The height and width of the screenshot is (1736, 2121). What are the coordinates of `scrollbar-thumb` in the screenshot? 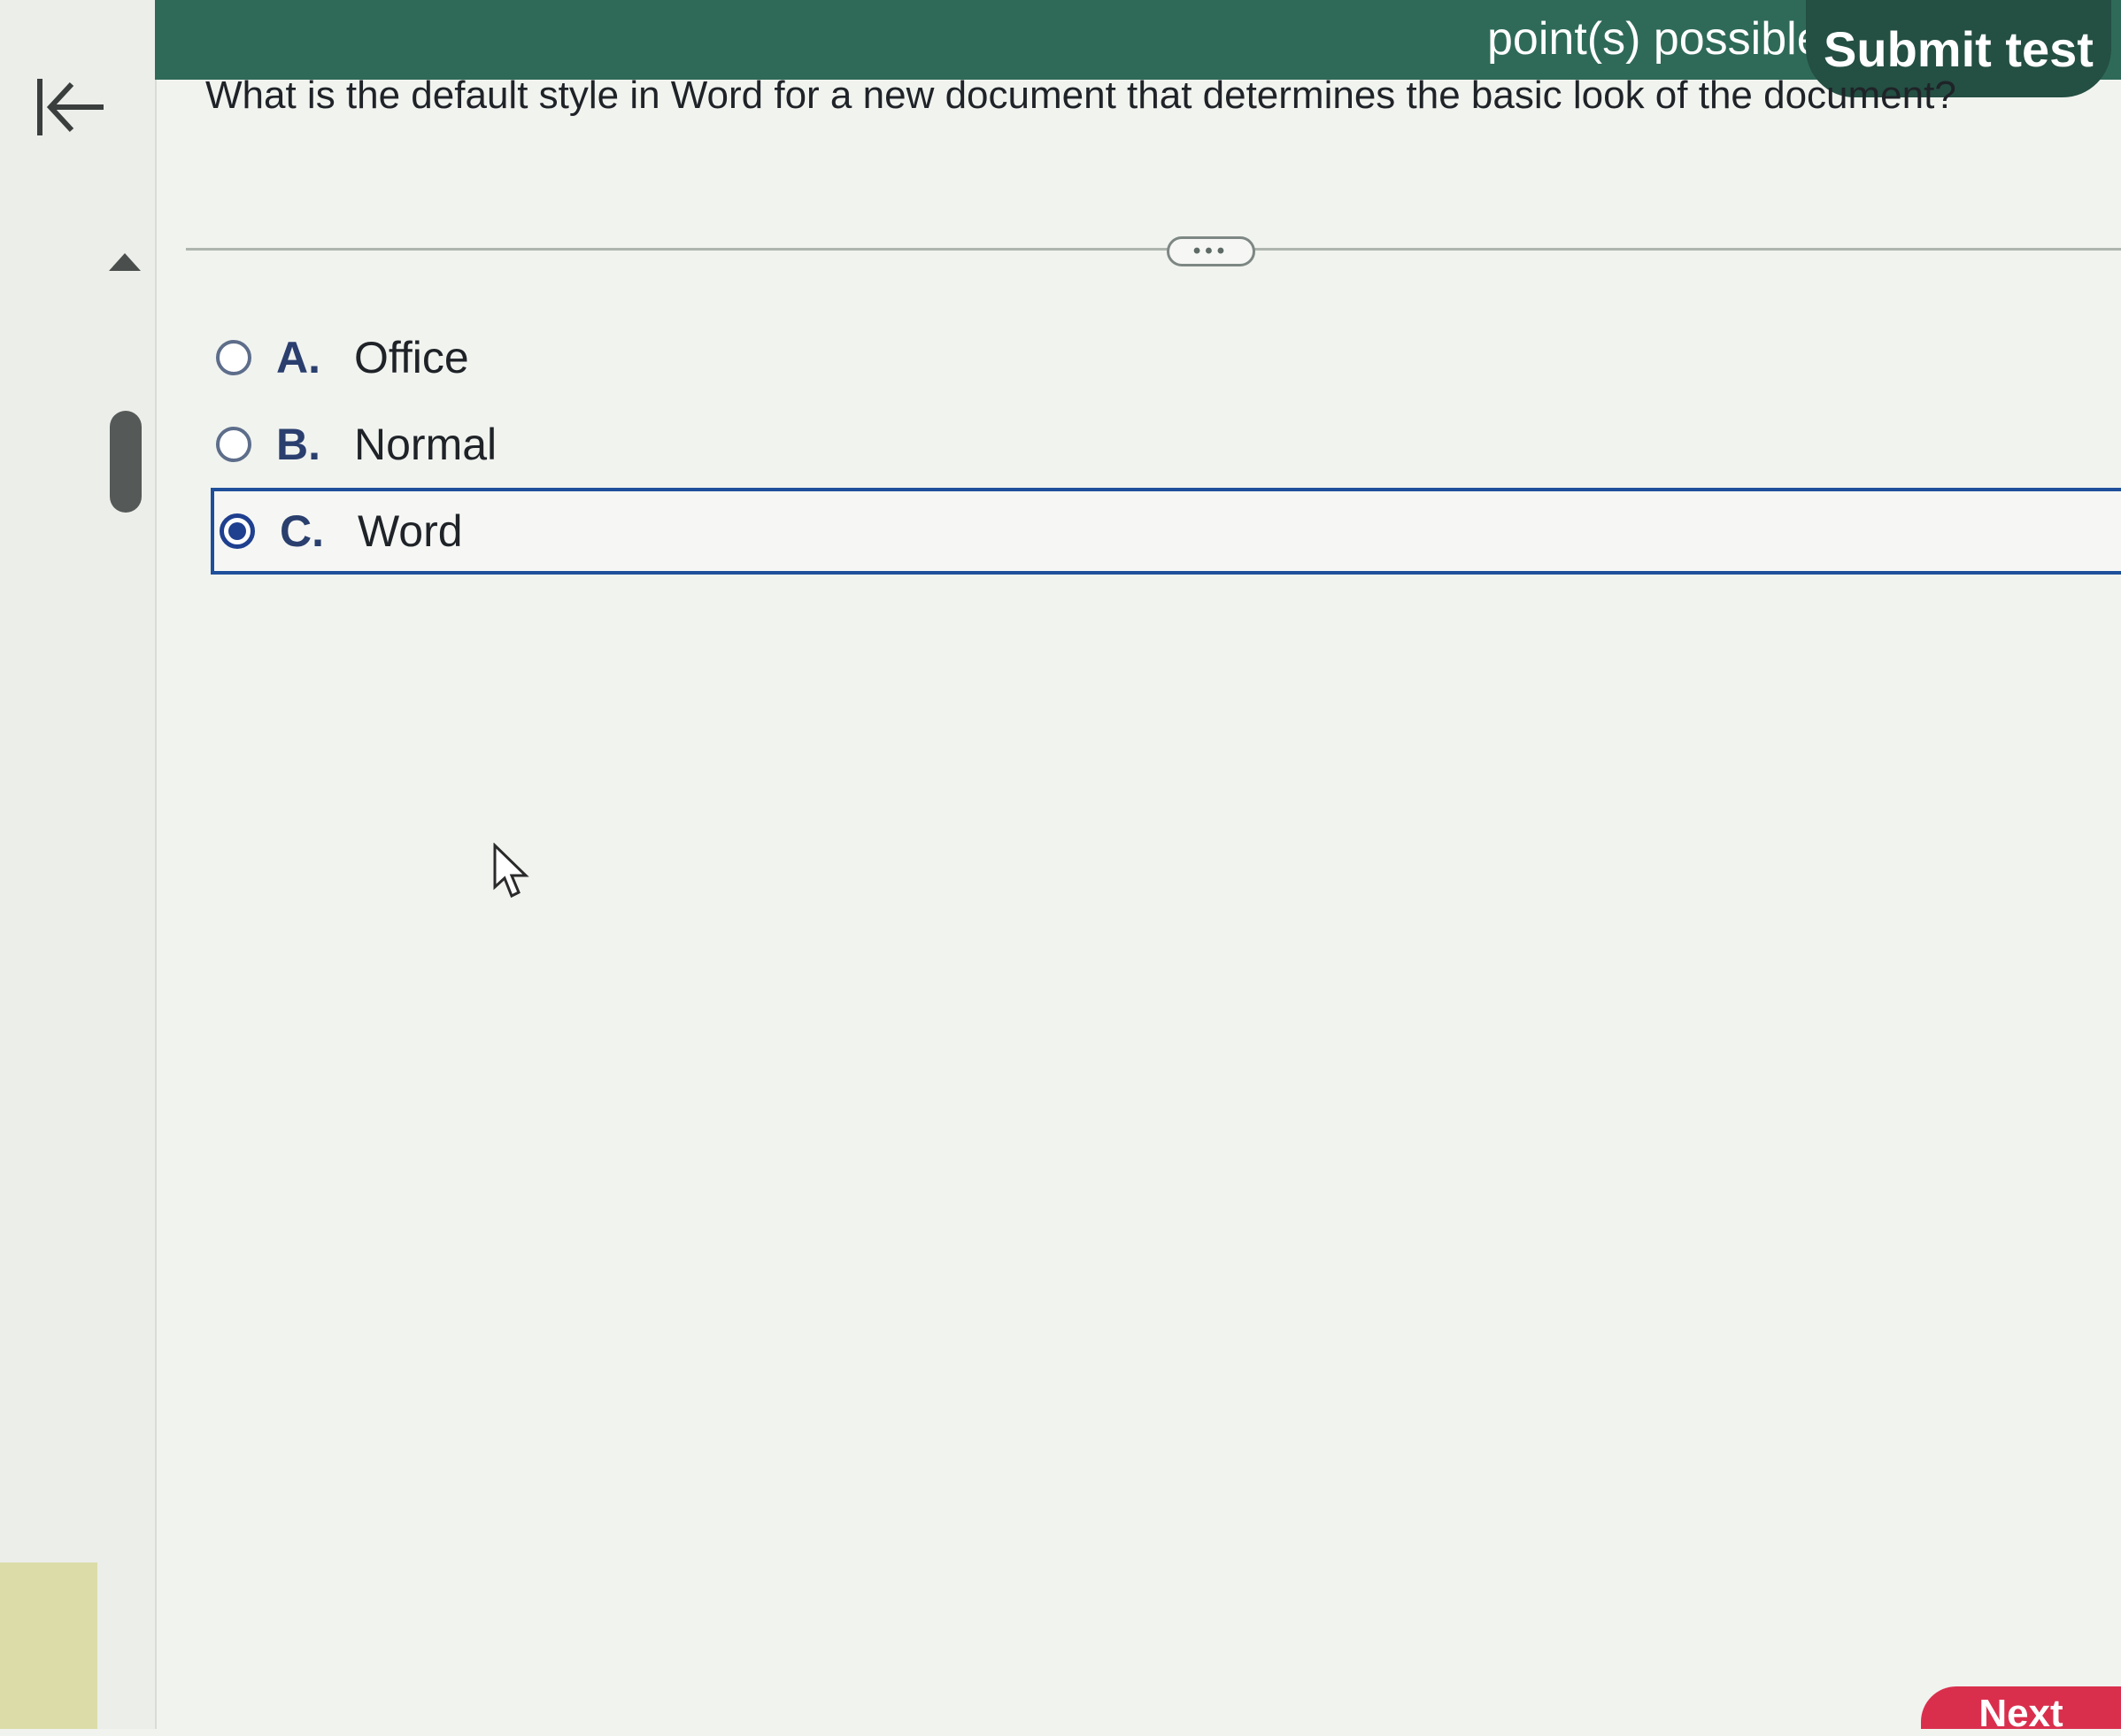 It's located at (126, 462).